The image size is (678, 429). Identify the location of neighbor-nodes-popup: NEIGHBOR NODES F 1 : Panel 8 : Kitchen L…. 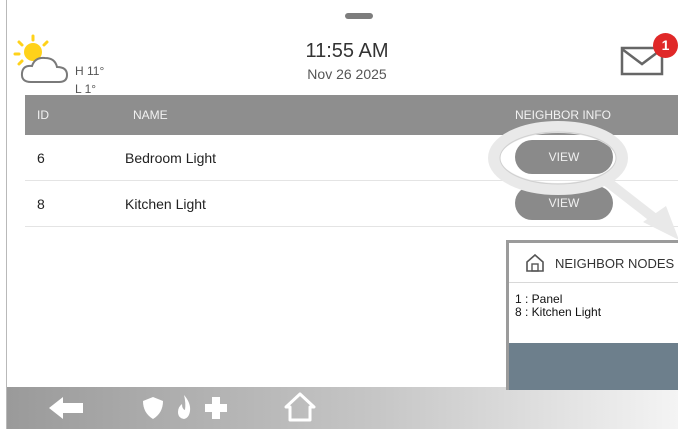
(592, 315).